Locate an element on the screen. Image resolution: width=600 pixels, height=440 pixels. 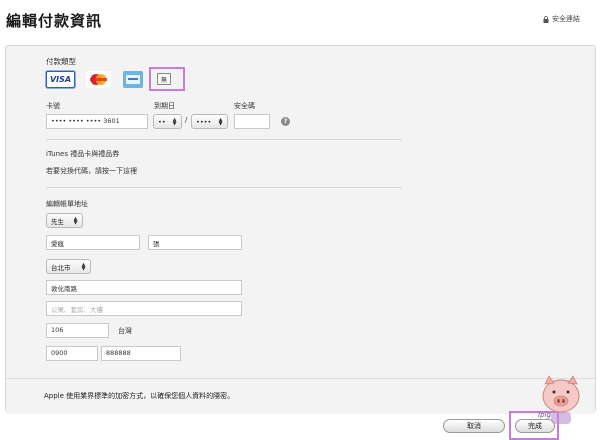
cvv-field is located at coordinates (252, 121).